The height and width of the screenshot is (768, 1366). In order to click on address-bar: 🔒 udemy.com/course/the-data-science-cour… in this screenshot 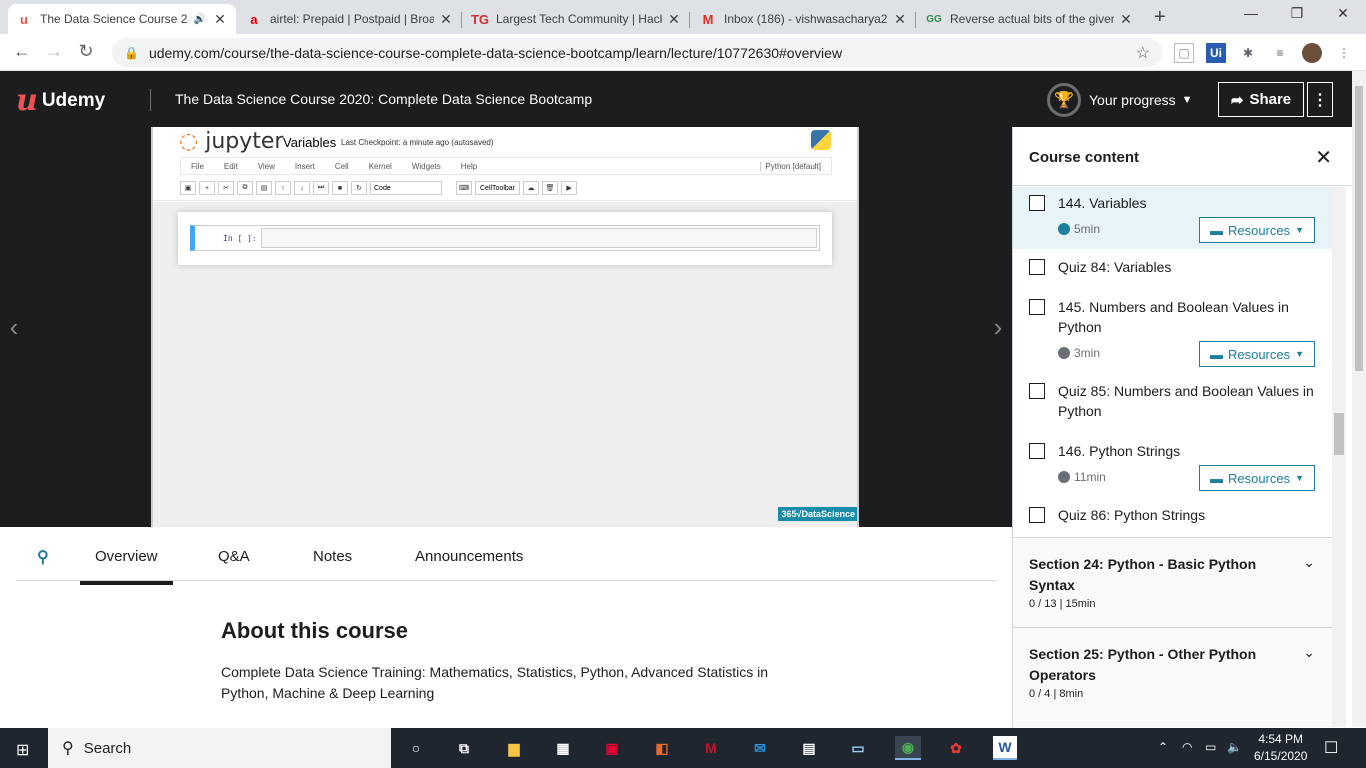, I will do `click(637, 52)`.